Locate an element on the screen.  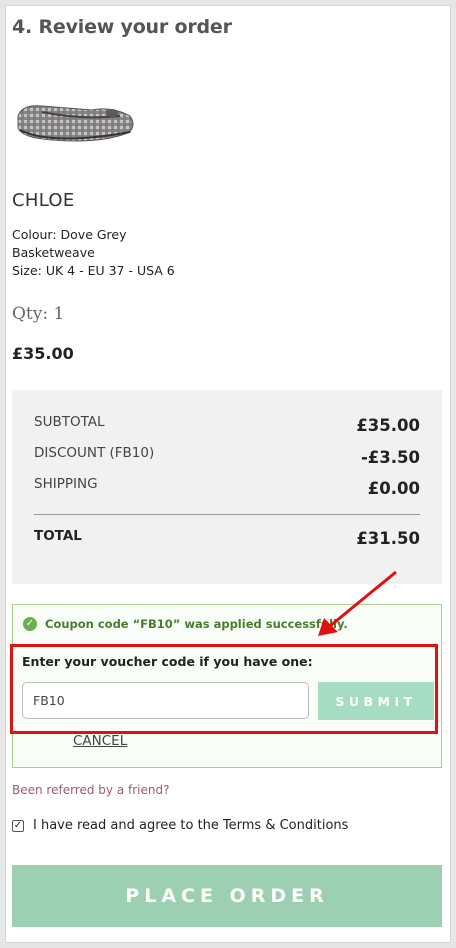
discount-label: DISCOUNT (FB10) is located at coordinates (94, 453).